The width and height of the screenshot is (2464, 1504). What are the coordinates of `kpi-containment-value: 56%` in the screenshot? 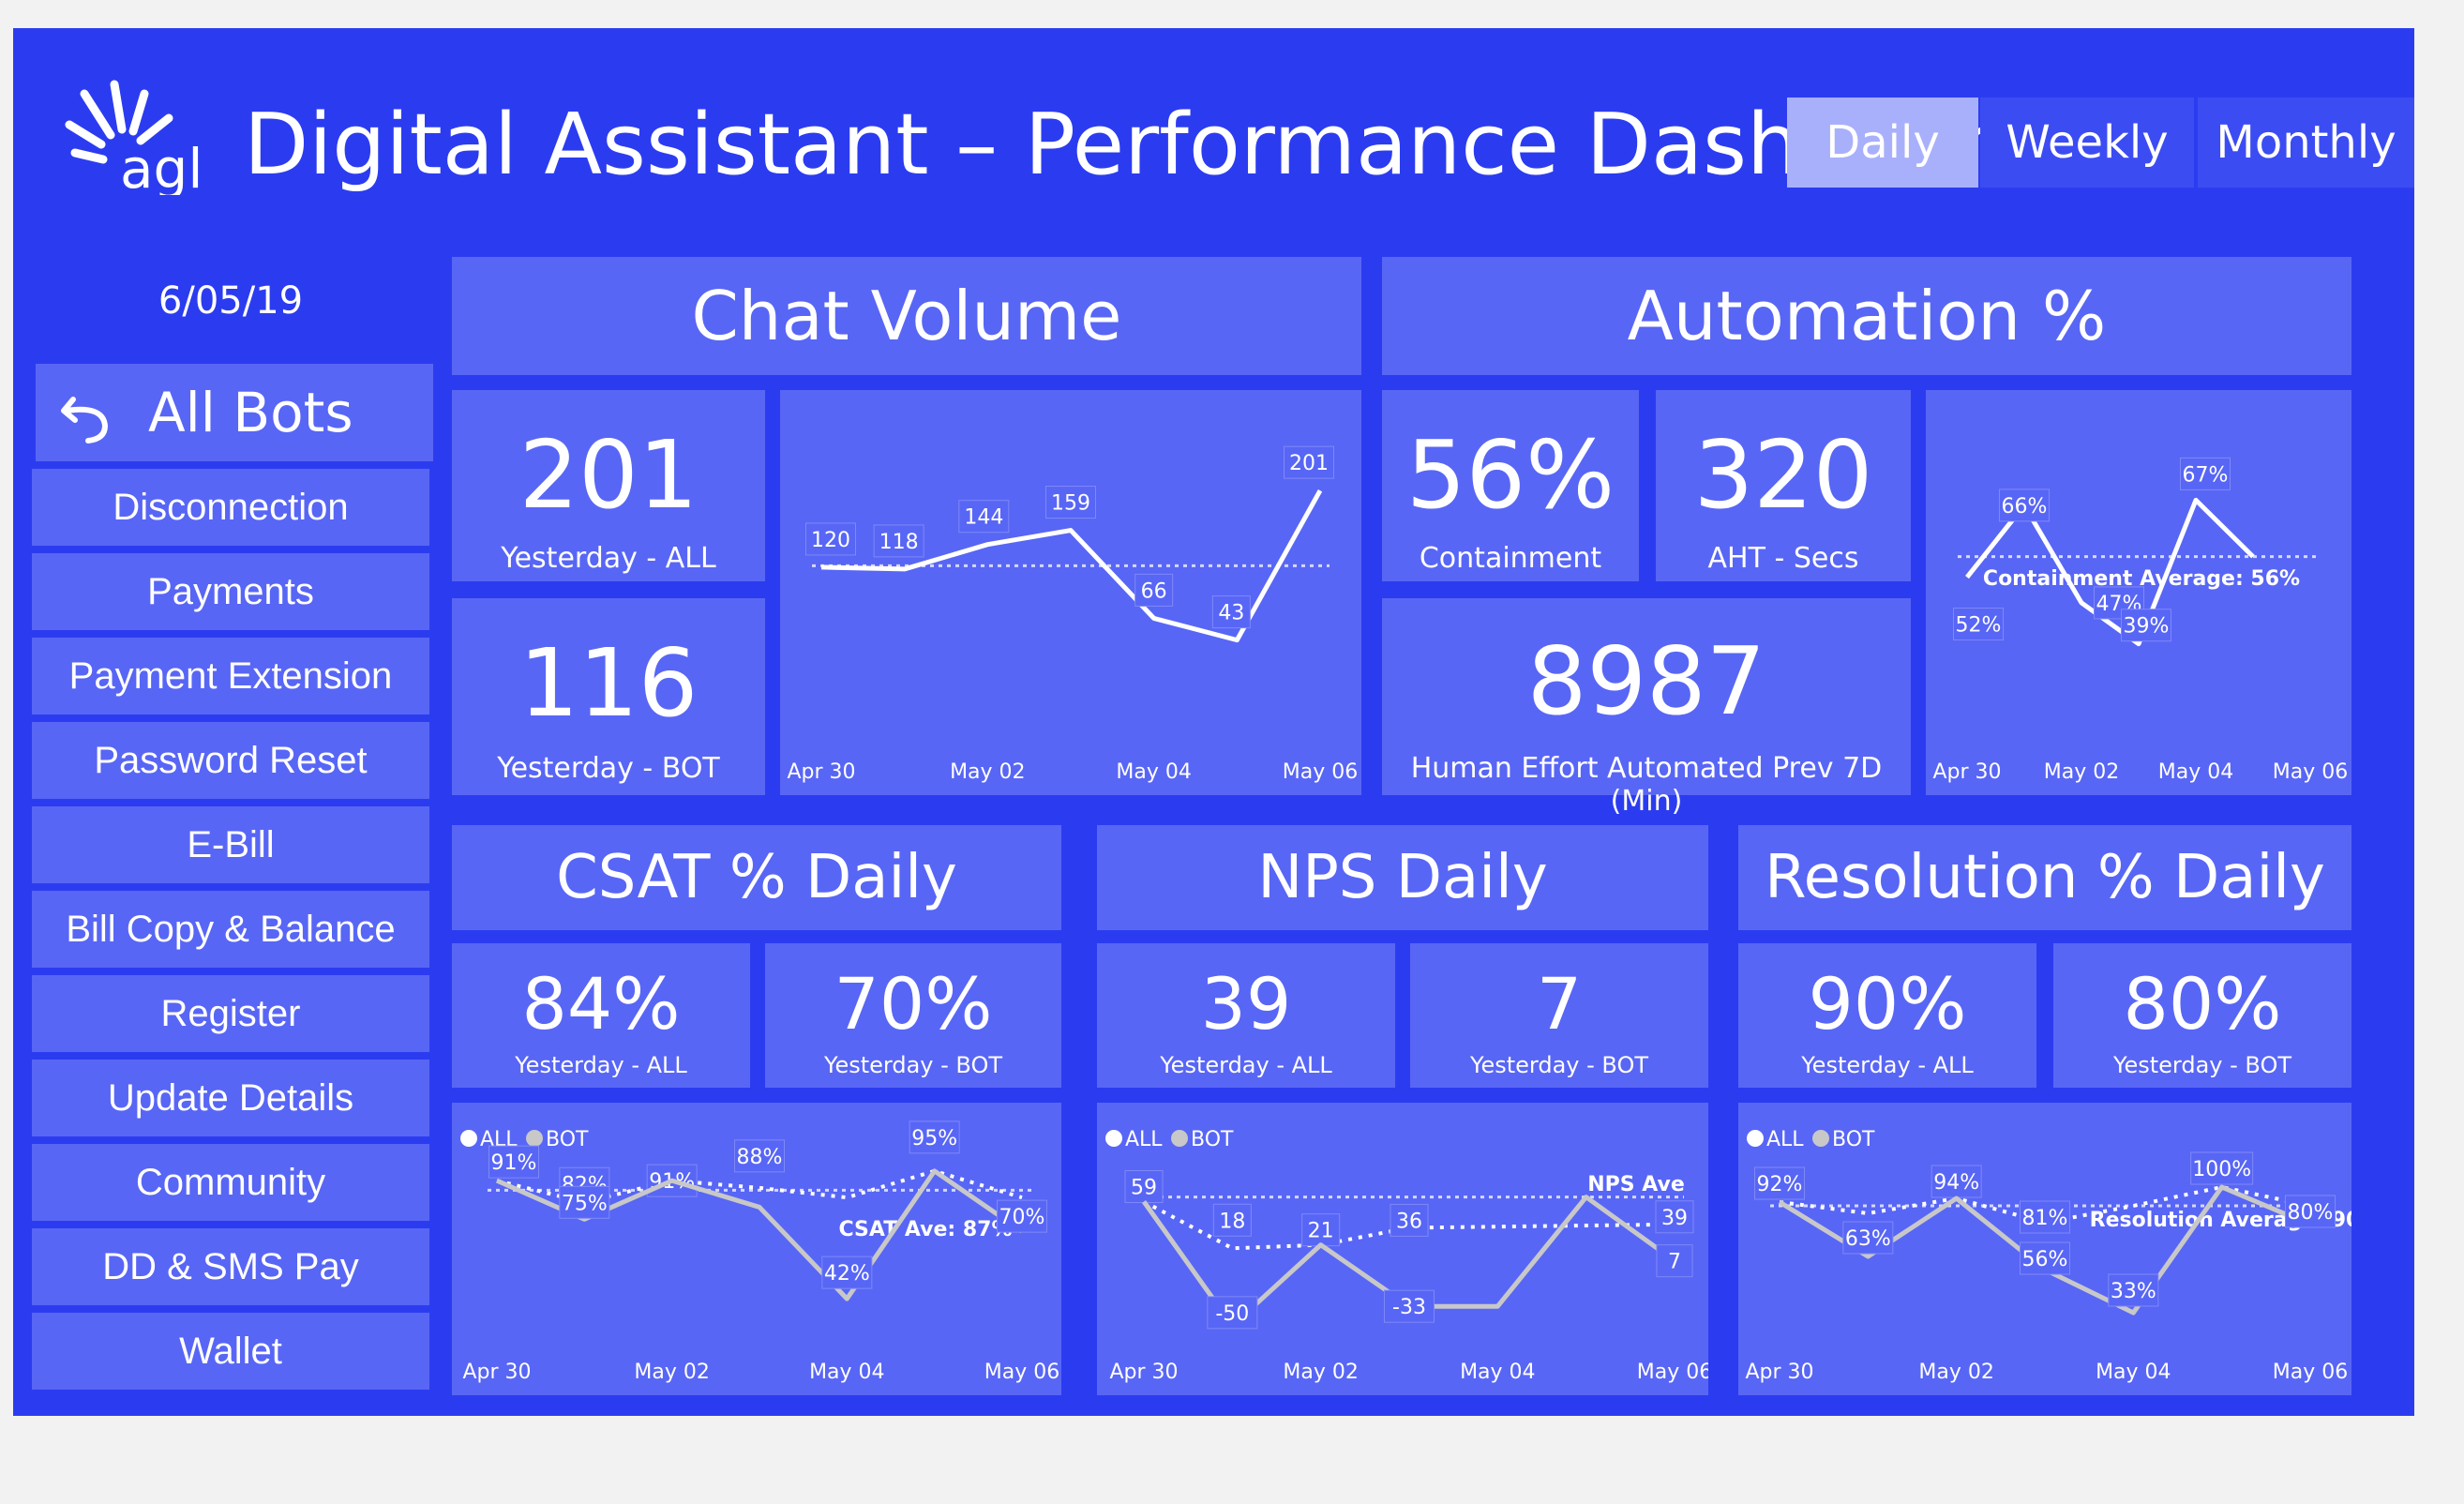 It's located at (1510, 475).